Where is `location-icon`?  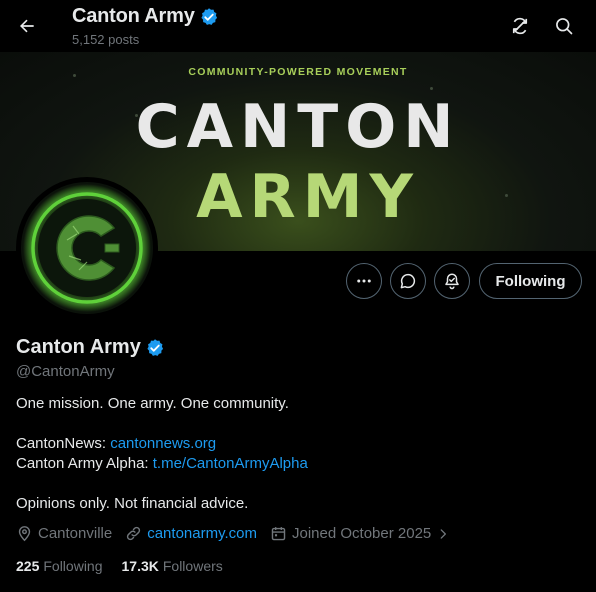 location-icon is located at coordinates (24, 534).